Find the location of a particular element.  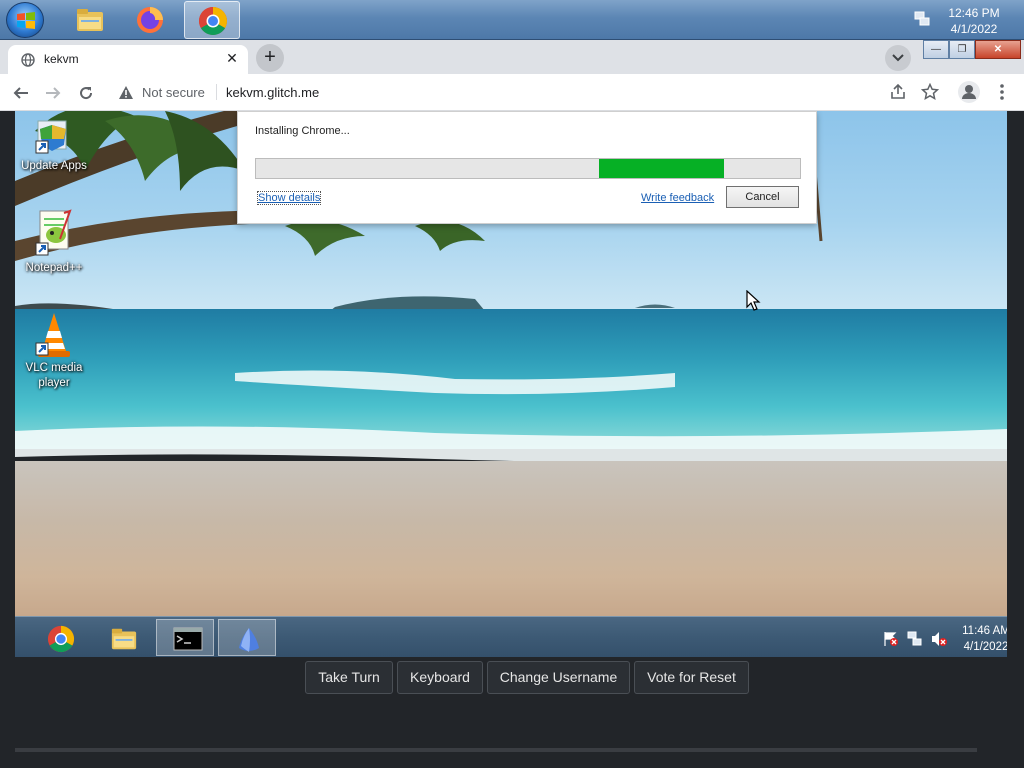

vm-taskbar-command-prompt is located at coordinates (185, 637).